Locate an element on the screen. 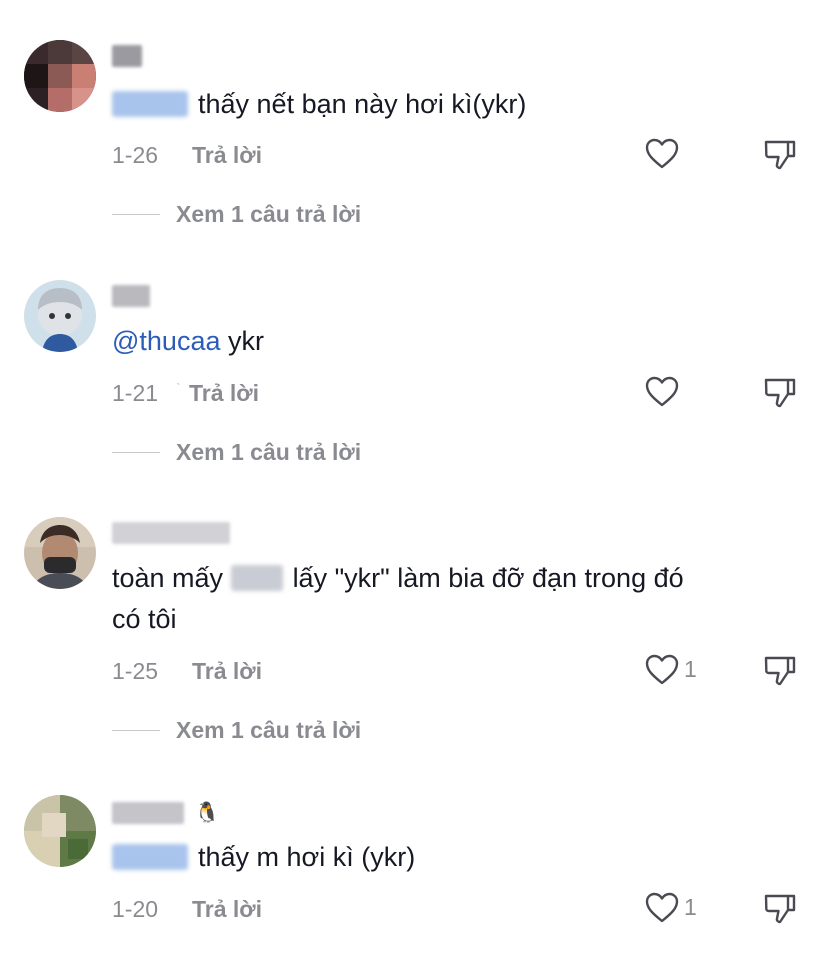  comment-date: 1-21 is located at coordinates (135, 393).